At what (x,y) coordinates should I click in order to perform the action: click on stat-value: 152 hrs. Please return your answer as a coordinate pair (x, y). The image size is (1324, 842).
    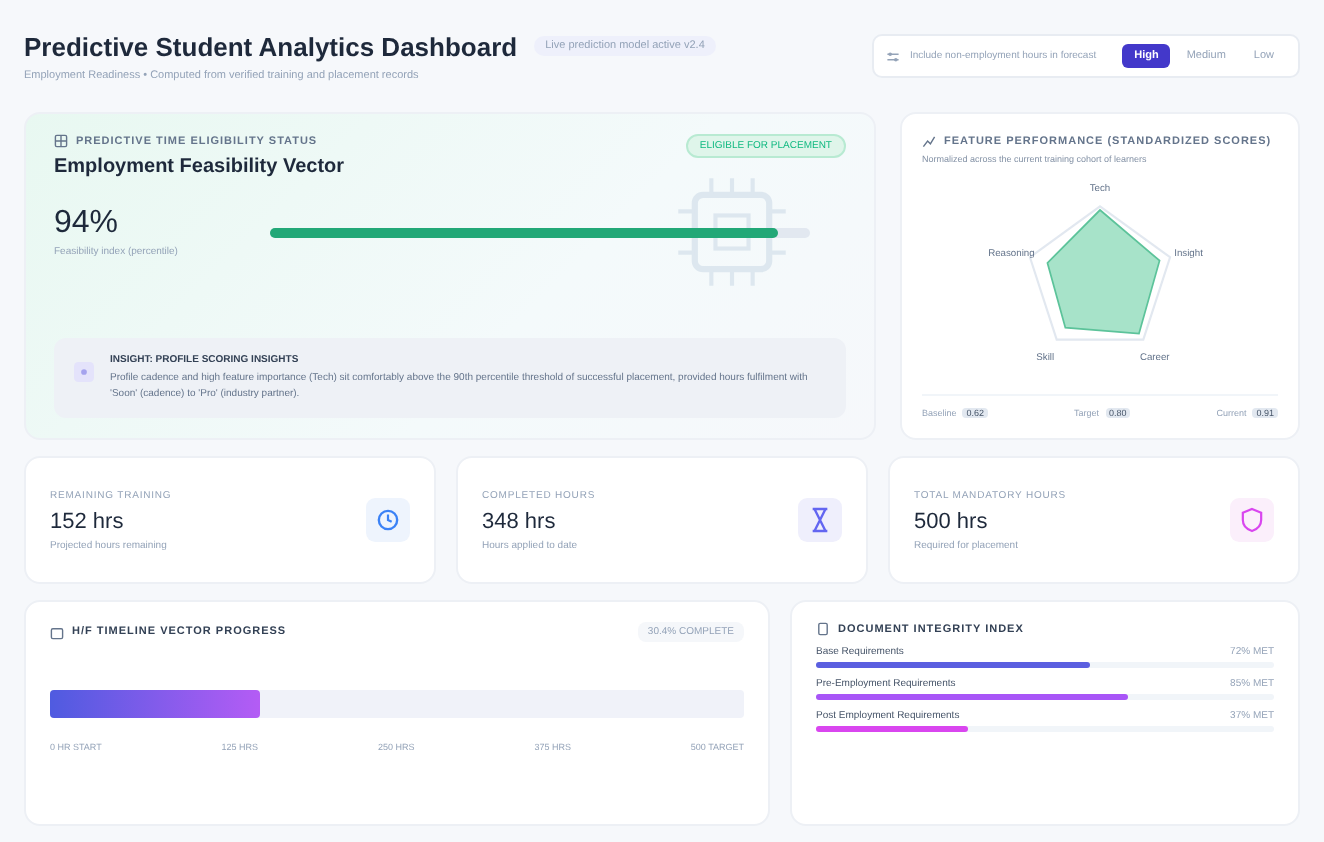
    Looking at the image, I should click on (88, 521).